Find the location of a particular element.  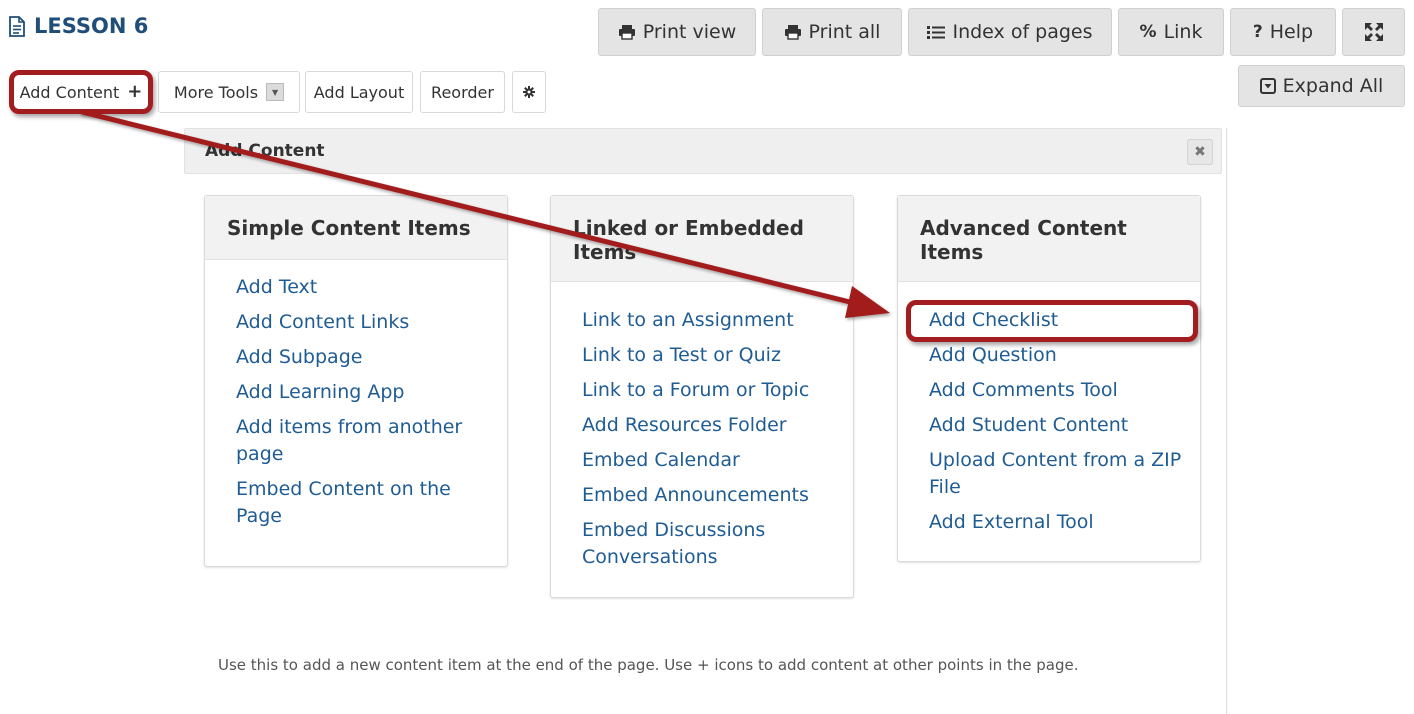

more-tools-button: More Tools ▼ is located at coordinates (229, 92).